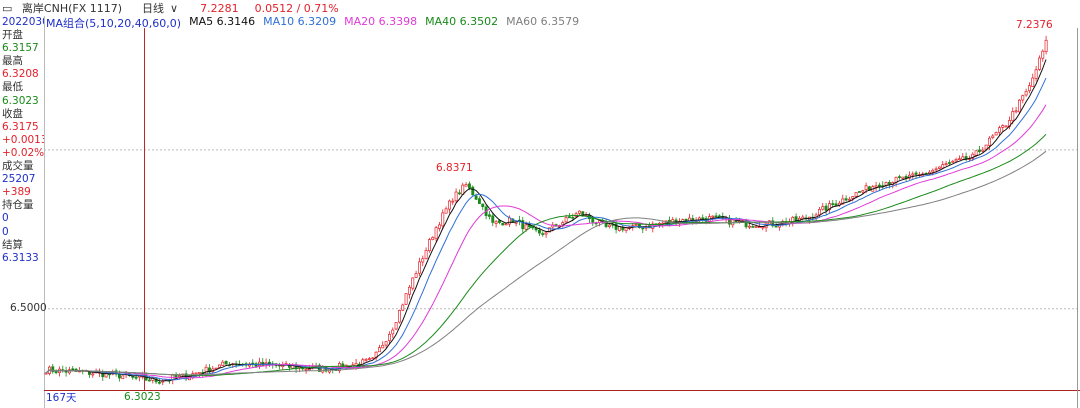  Describe the element at coordinates (20, 48) in the screenshot. I see `quote-field-2: 6.3157` at that location.